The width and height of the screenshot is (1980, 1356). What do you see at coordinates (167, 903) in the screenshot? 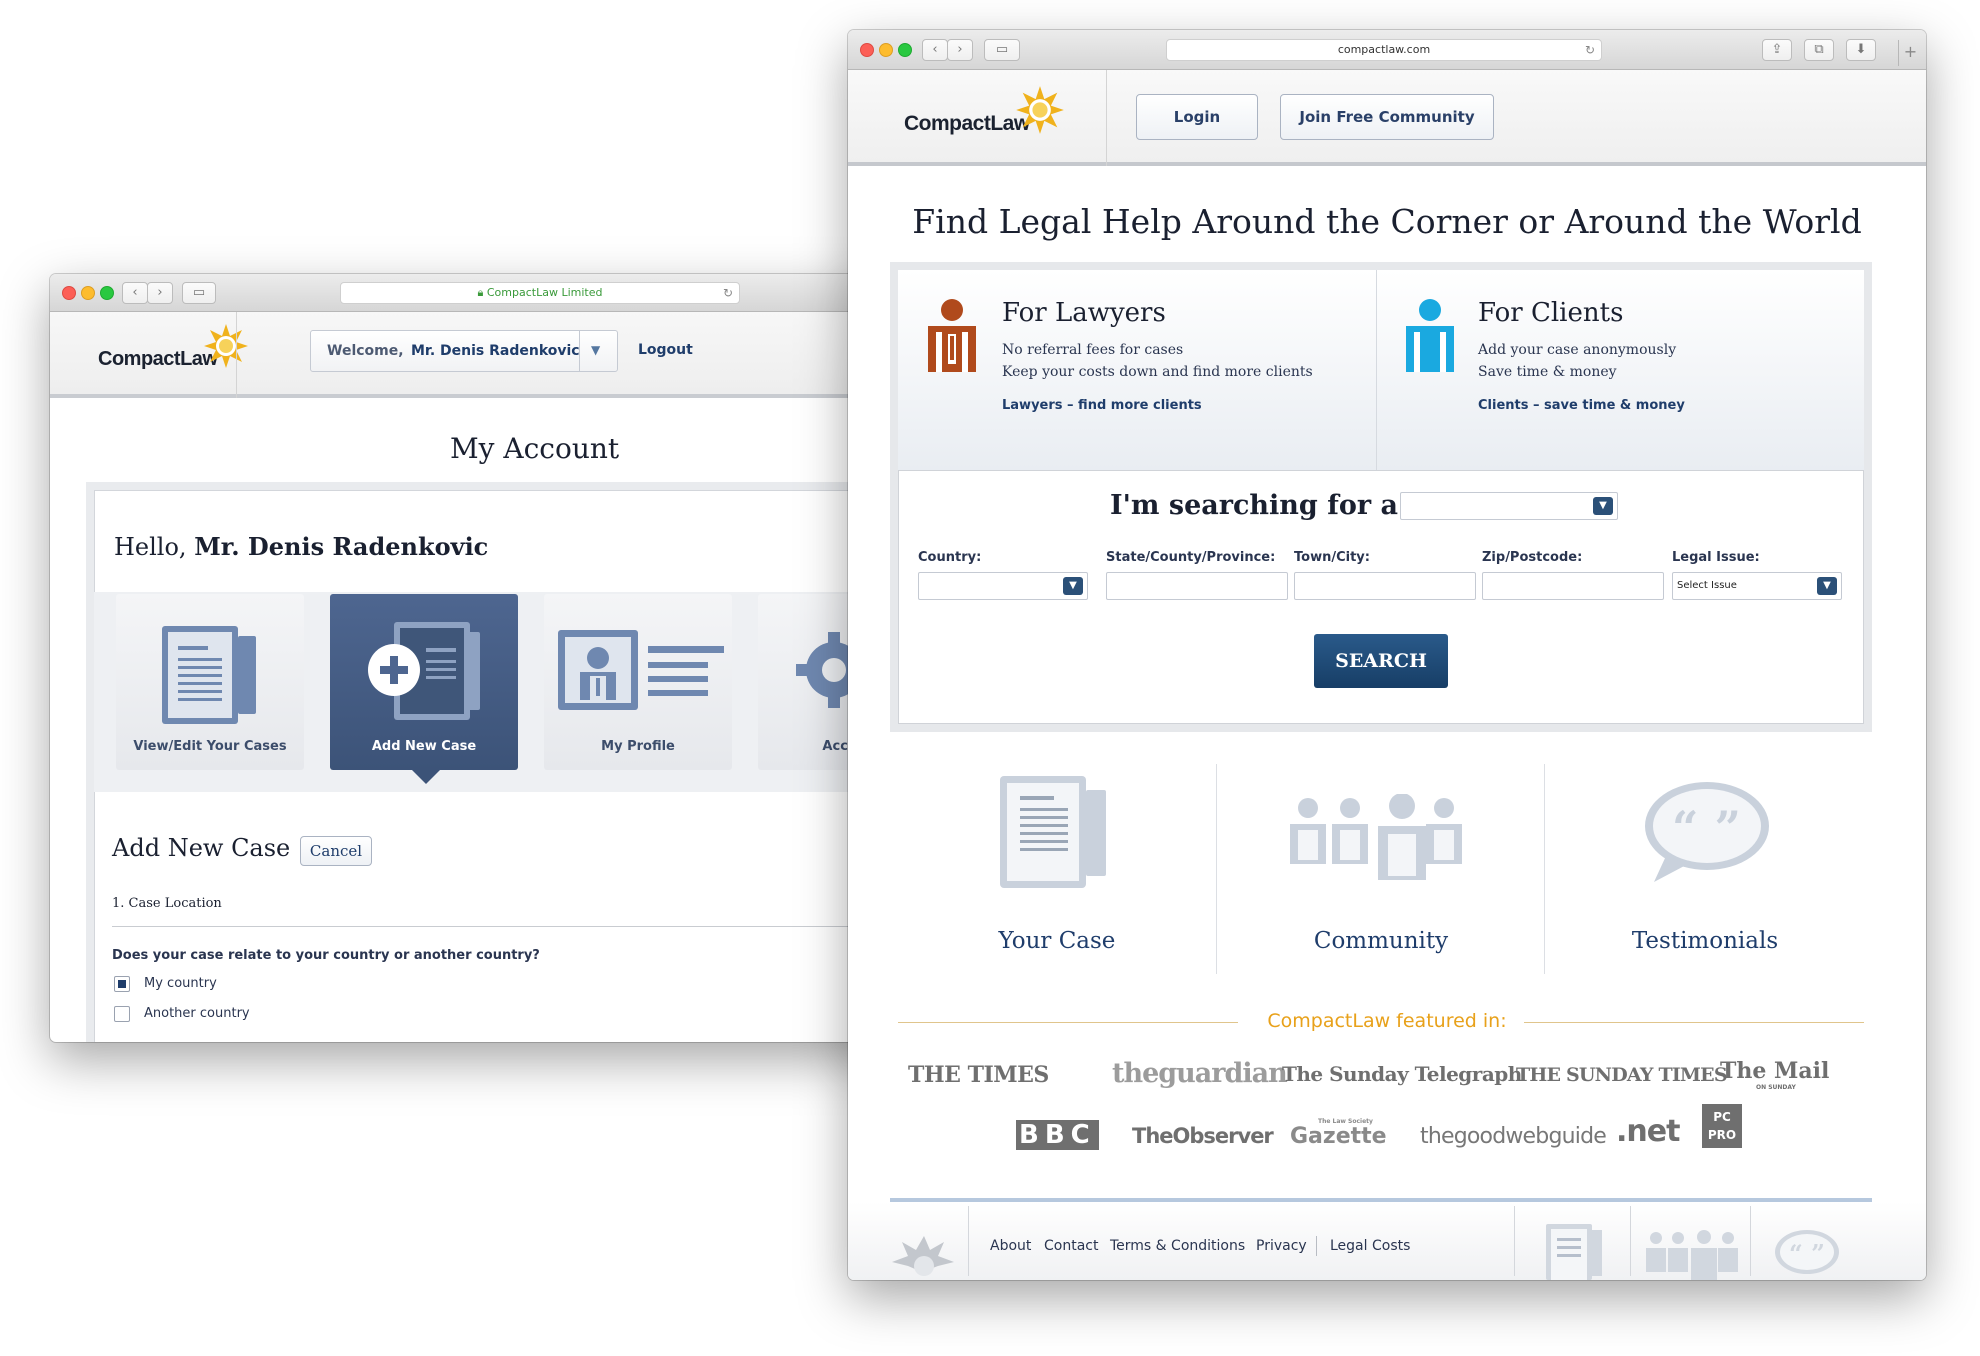
I see `step-label: 1. Case Location` at bounding box center [167, 903].